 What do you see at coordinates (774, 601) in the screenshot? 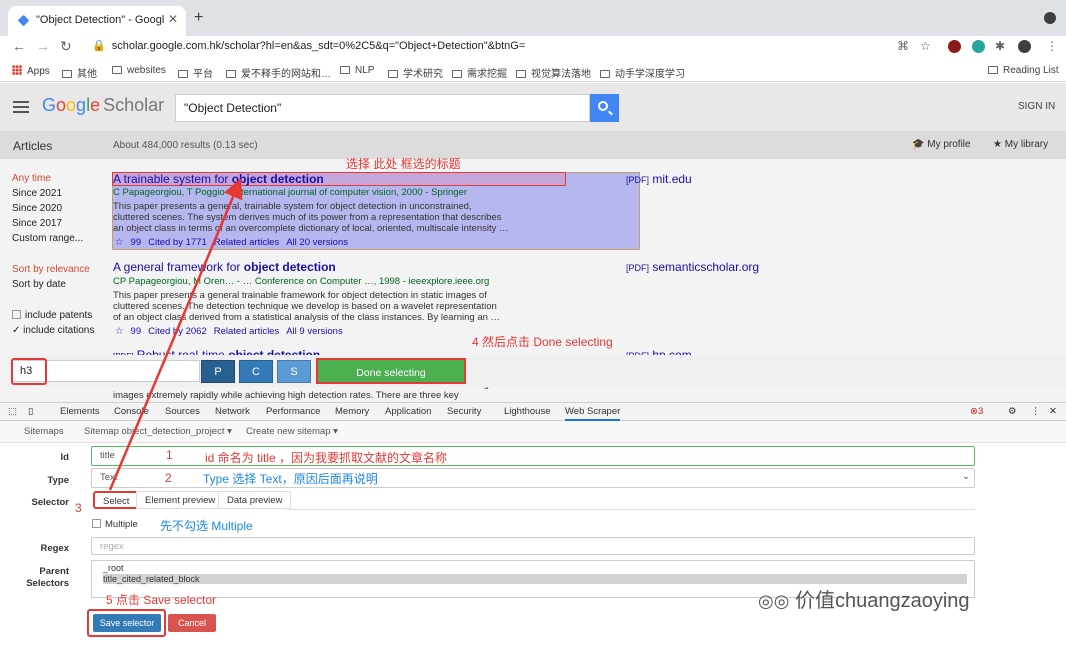
I see `wechat-icon: ◎◎` at bounding box center [774, 601].